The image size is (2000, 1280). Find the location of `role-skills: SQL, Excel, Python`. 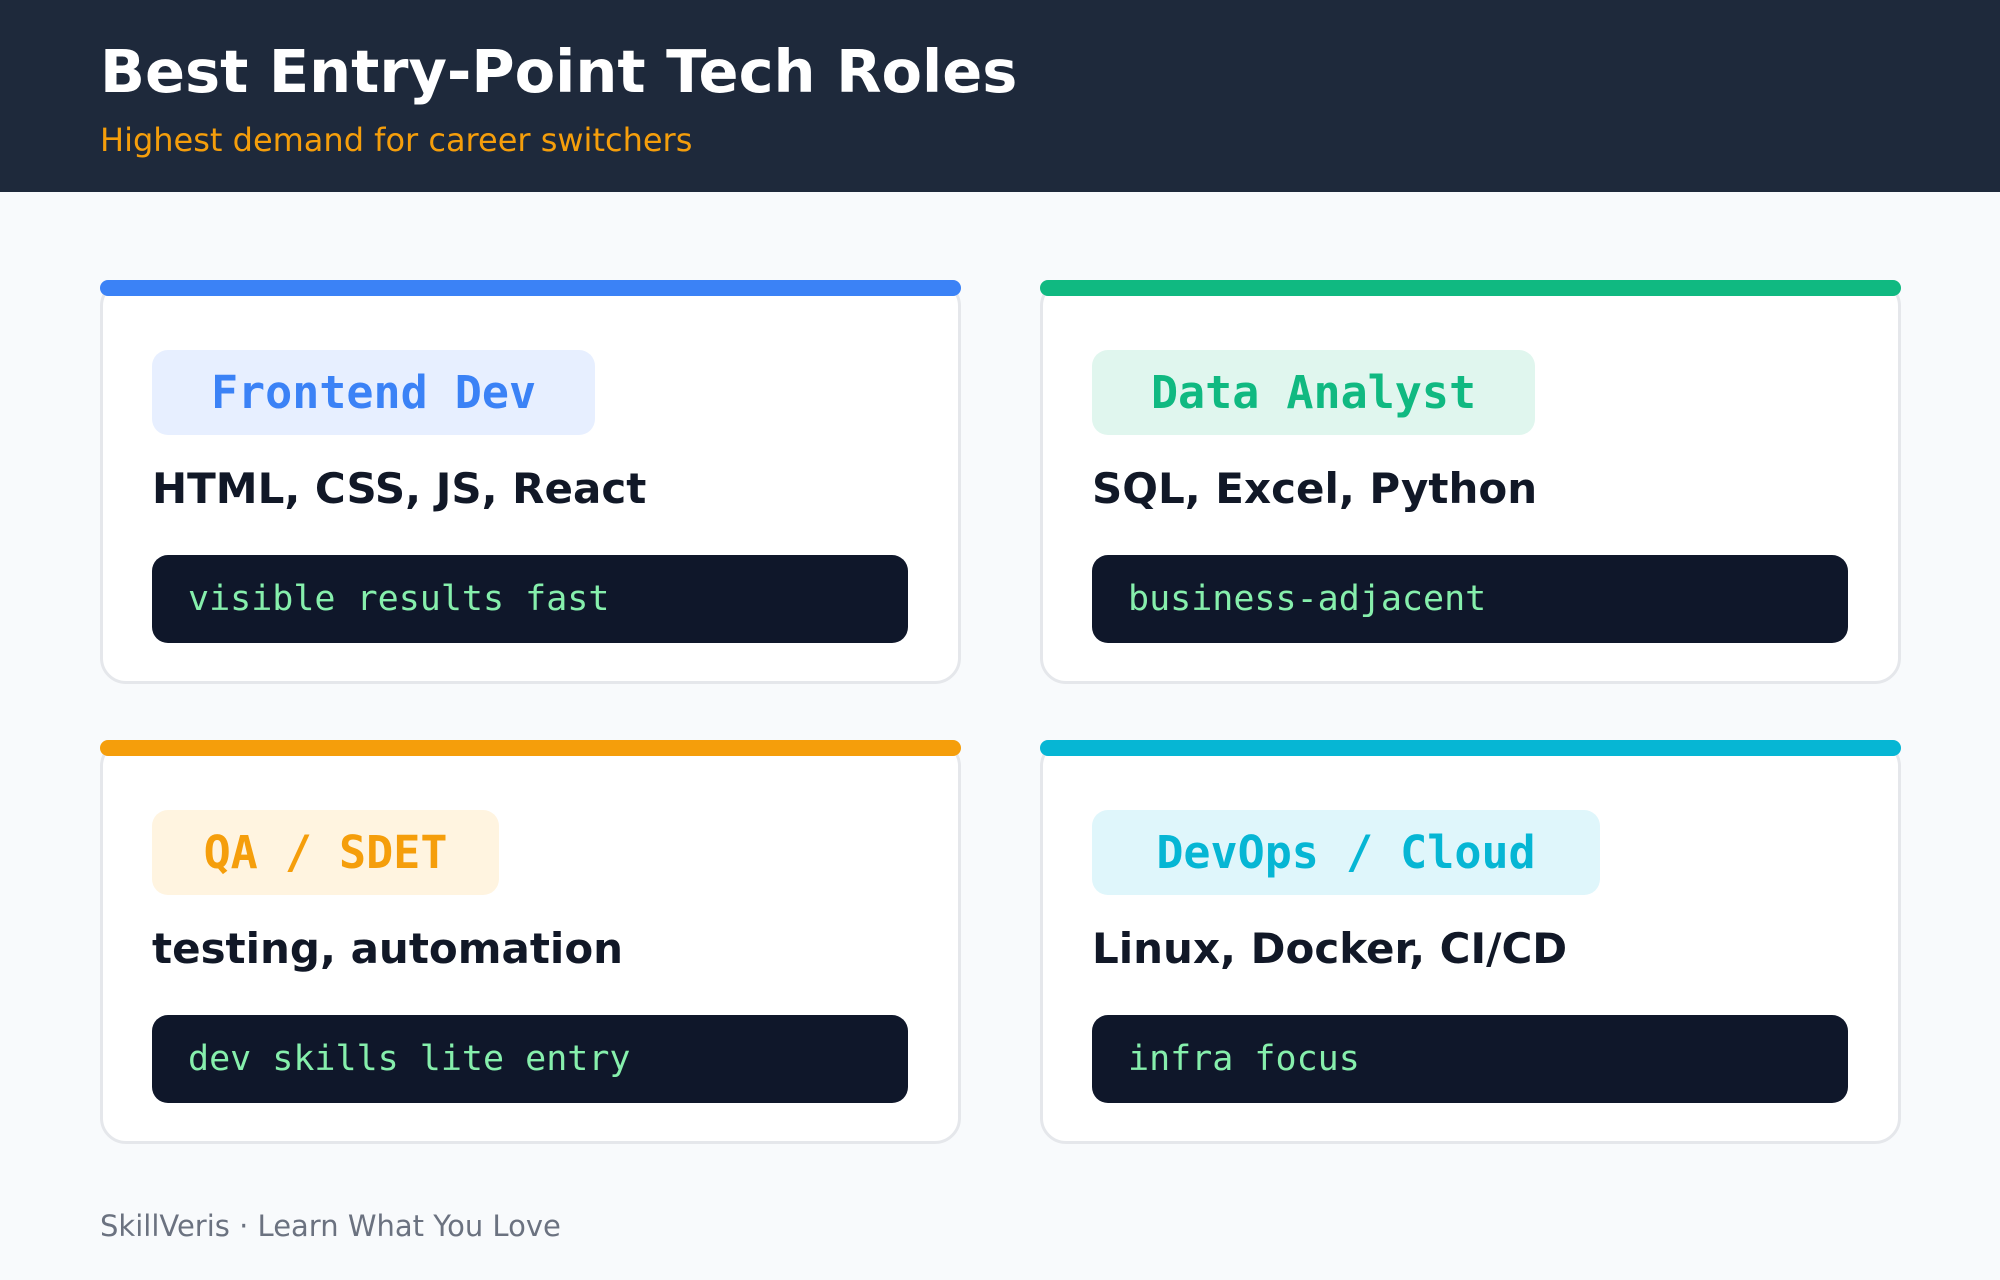

role-skills: SQL, Excel, Python is located at coordinates (1315, 488).